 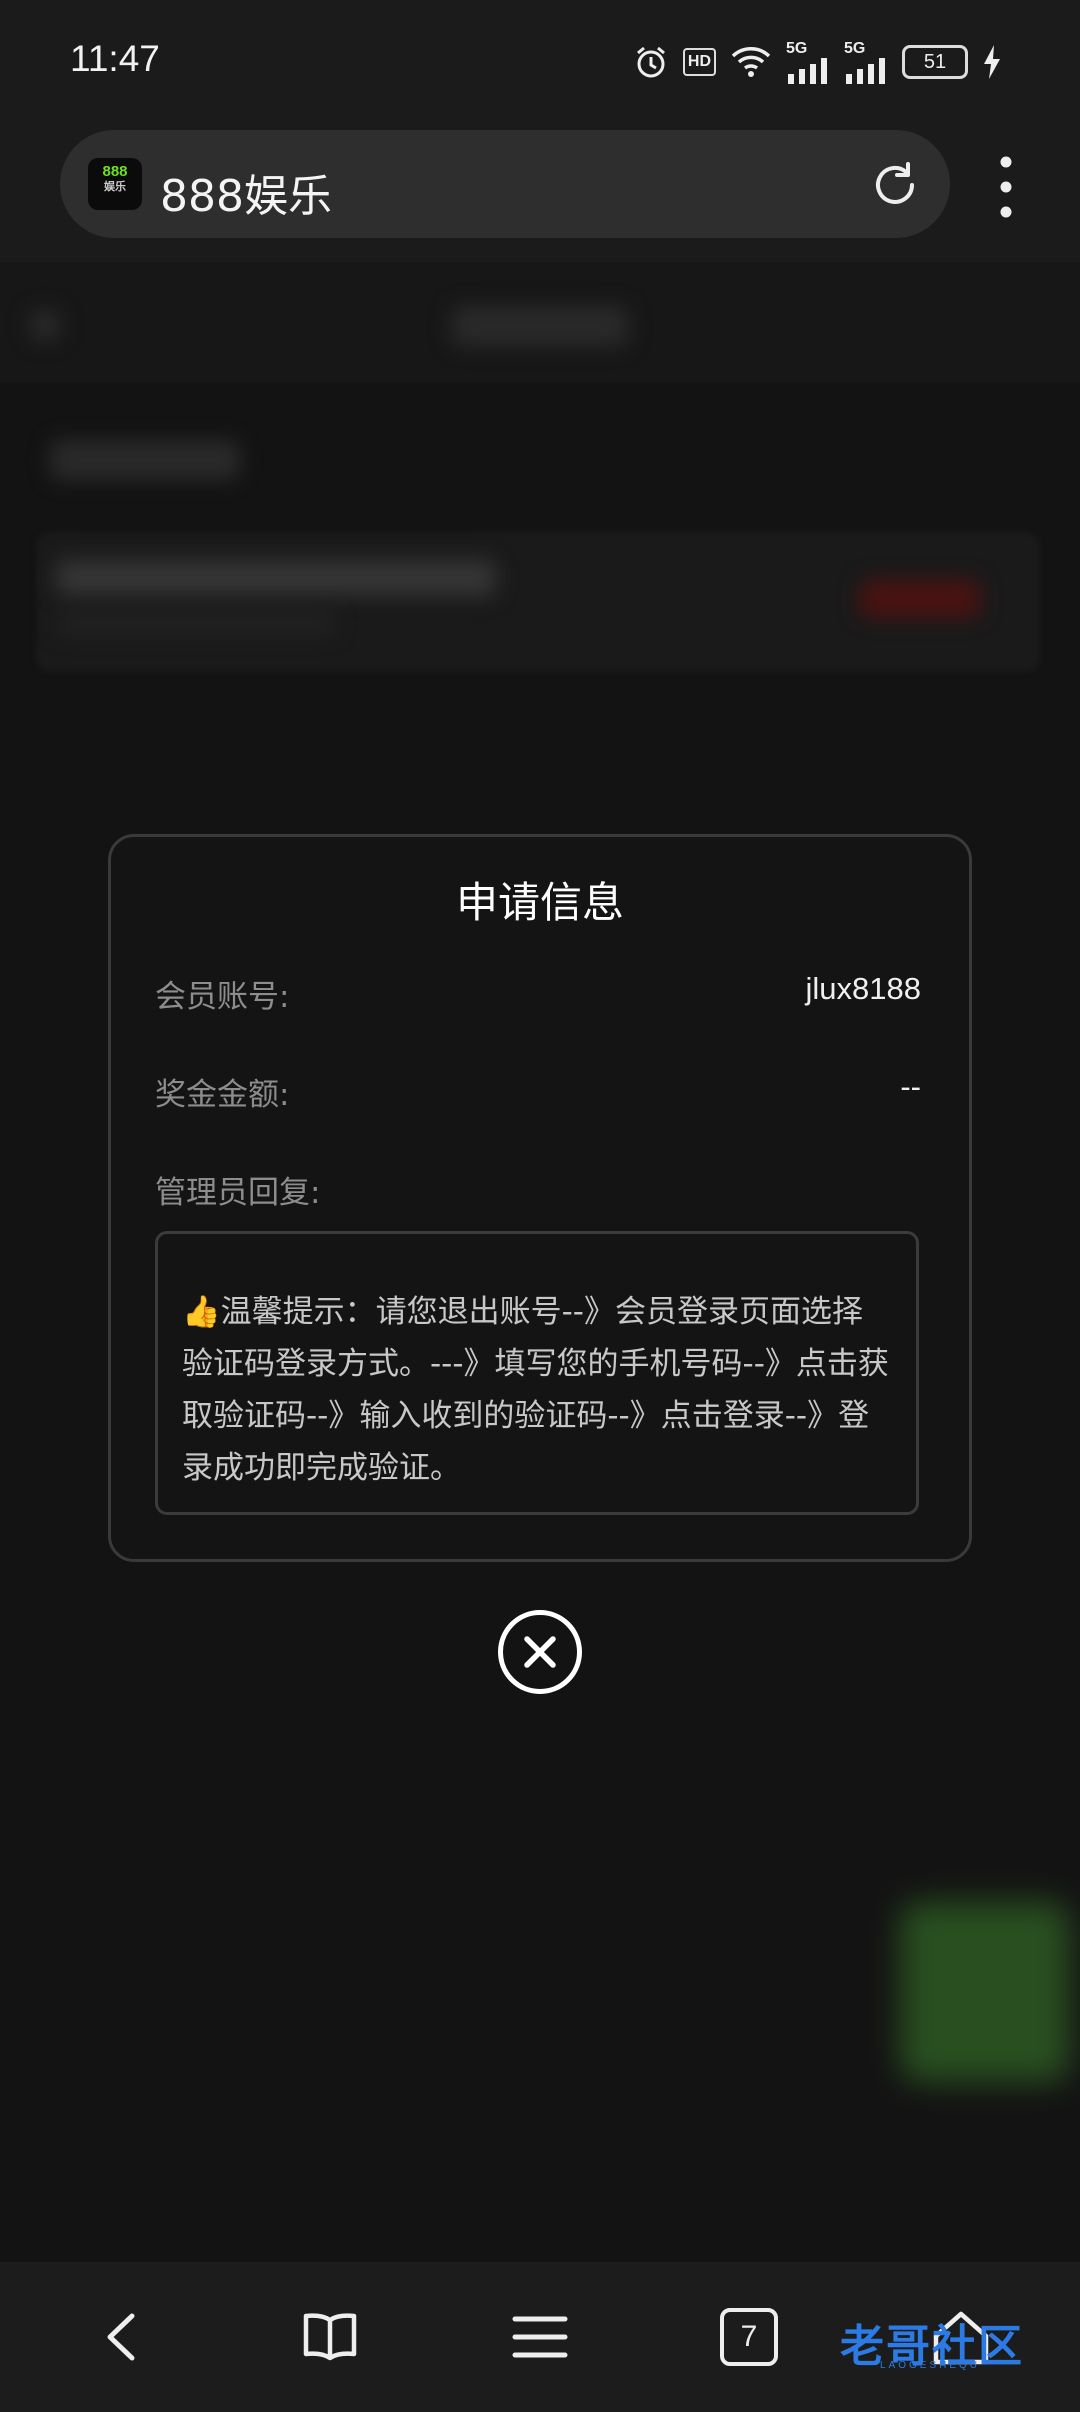 I want to click on menu-icon, so click(x=540, y=2337).